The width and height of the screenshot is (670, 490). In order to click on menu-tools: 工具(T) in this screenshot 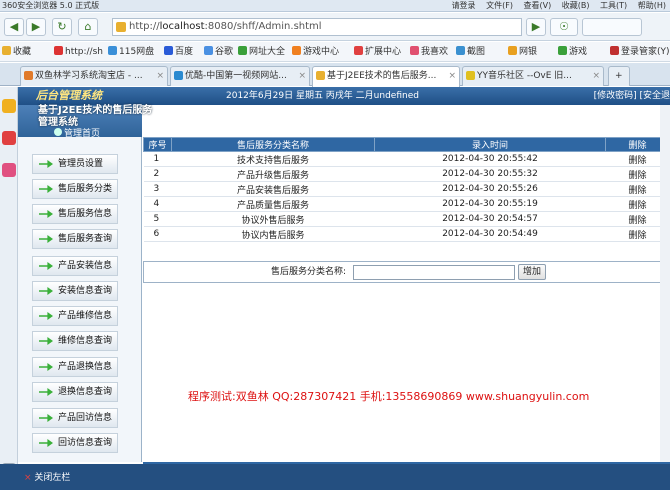, I will do `click(613, 5)`.